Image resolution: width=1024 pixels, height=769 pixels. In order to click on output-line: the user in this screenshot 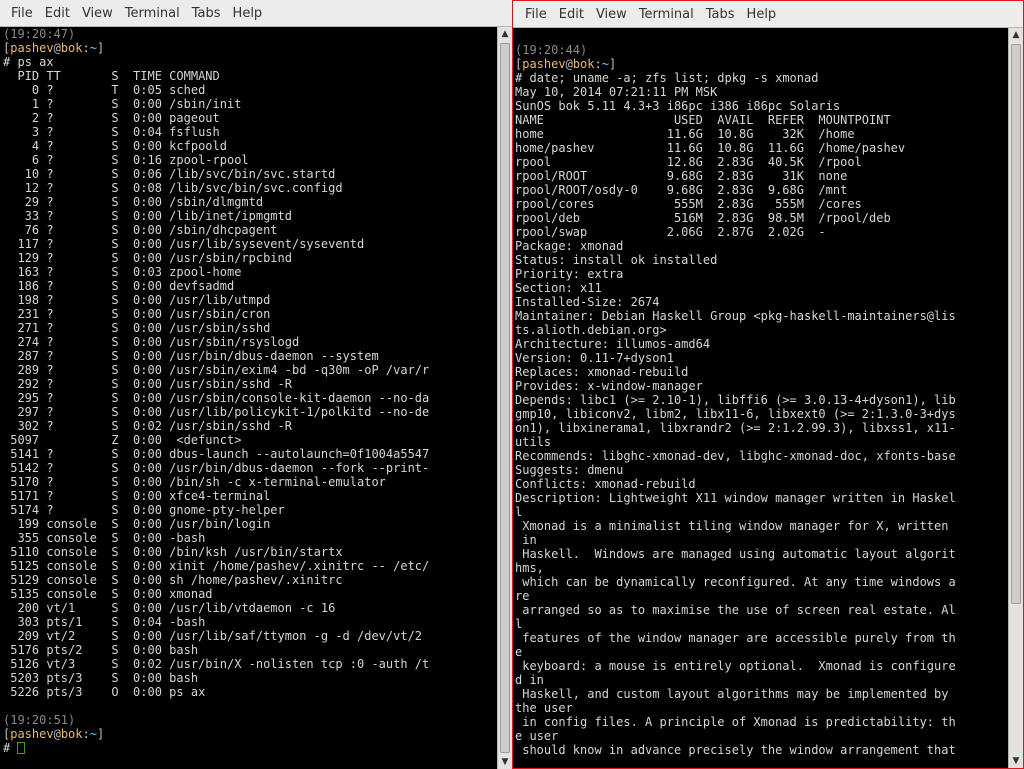, I will do `click(544, 708)`.